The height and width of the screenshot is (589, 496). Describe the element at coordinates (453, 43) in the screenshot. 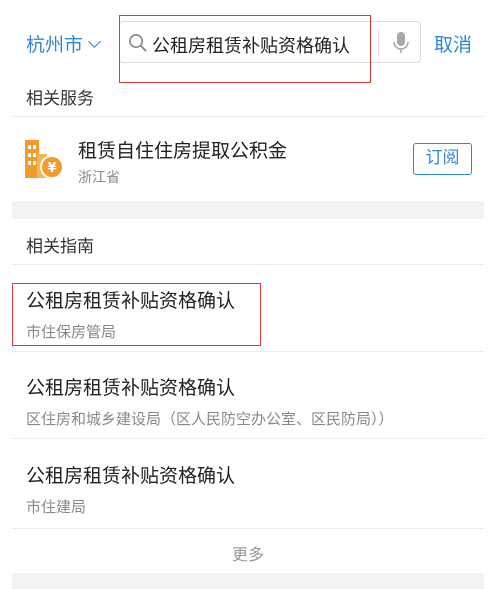

I see `cancel-button: 取消` at that location.